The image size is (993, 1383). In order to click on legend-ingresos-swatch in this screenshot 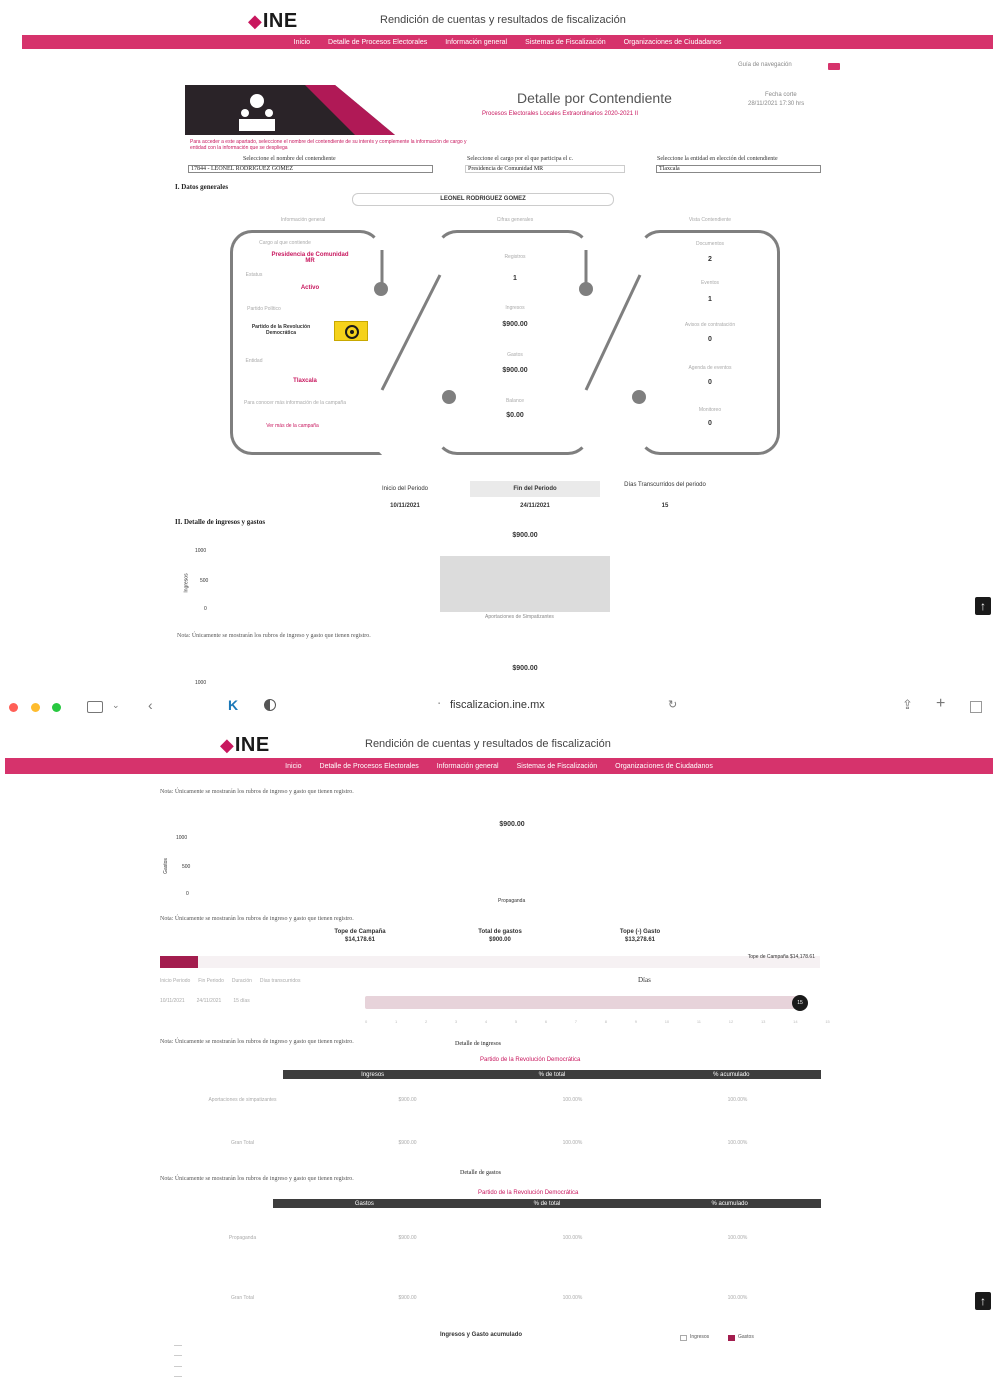, I will do `click(683, 1338)`.